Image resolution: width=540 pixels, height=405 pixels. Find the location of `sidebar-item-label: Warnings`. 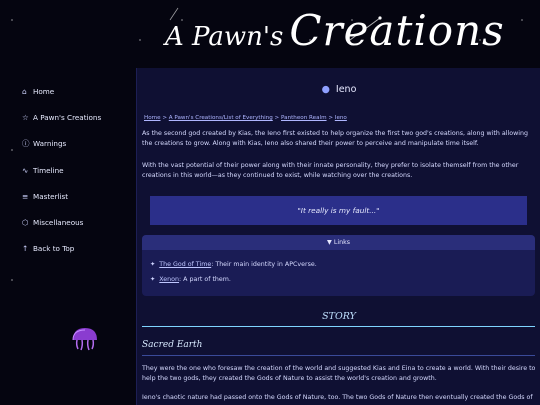

sidebar-item-label: Warnings is located at coordinates (50, 144).